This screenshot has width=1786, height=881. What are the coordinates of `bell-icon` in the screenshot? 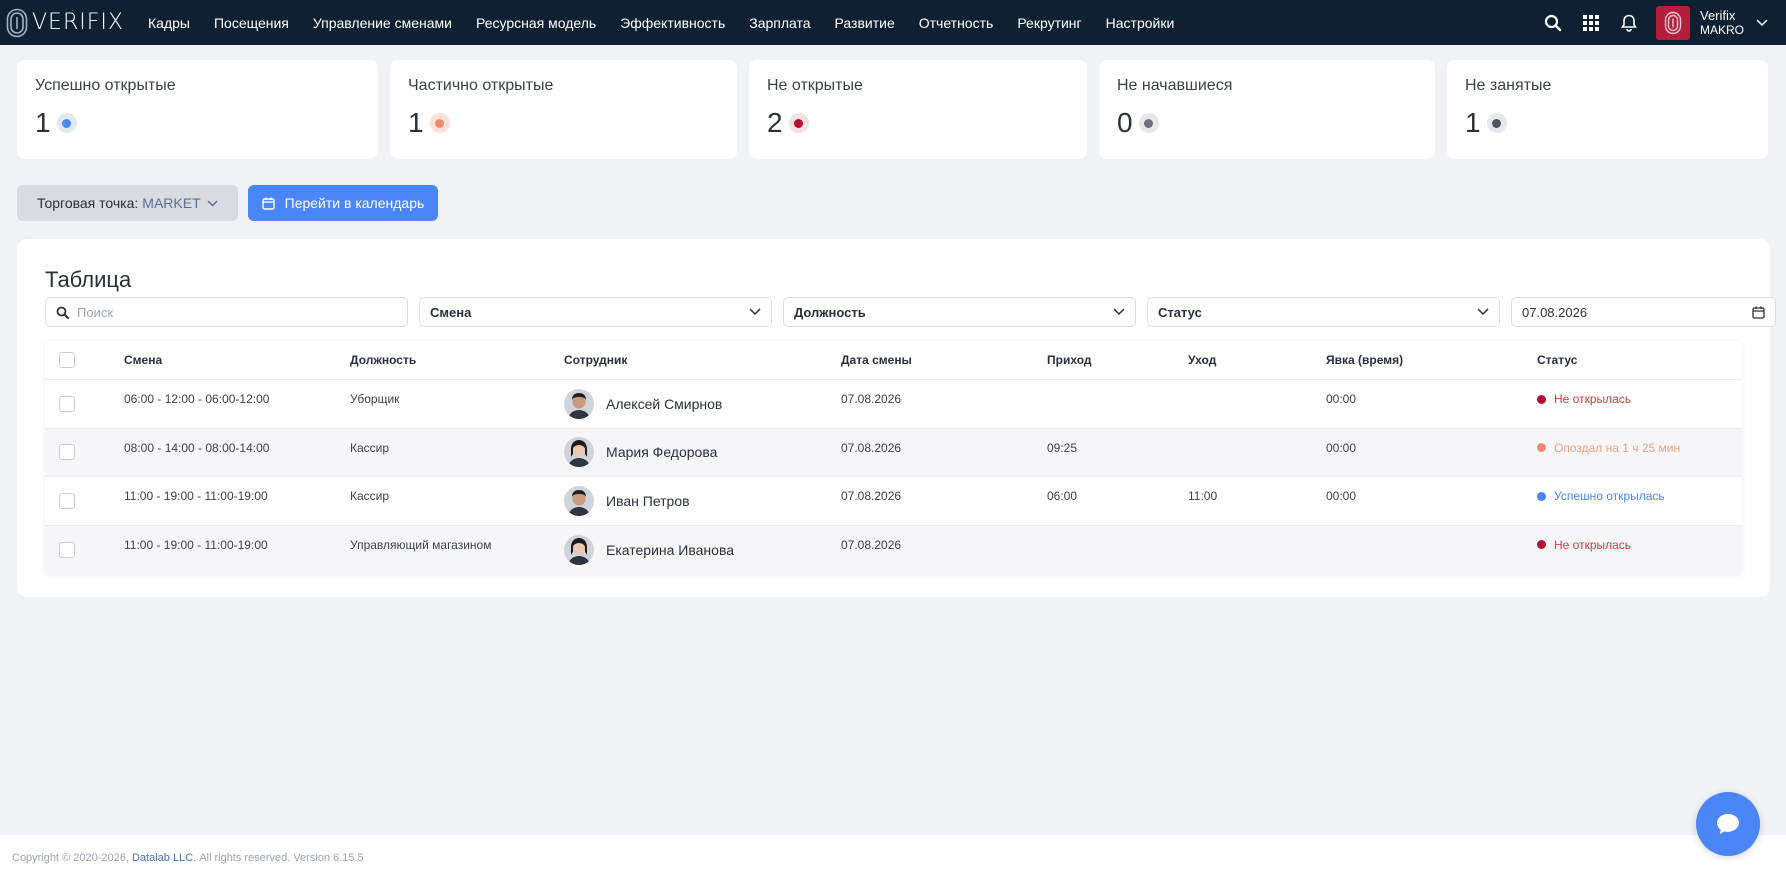 It's located at (1629, 22).